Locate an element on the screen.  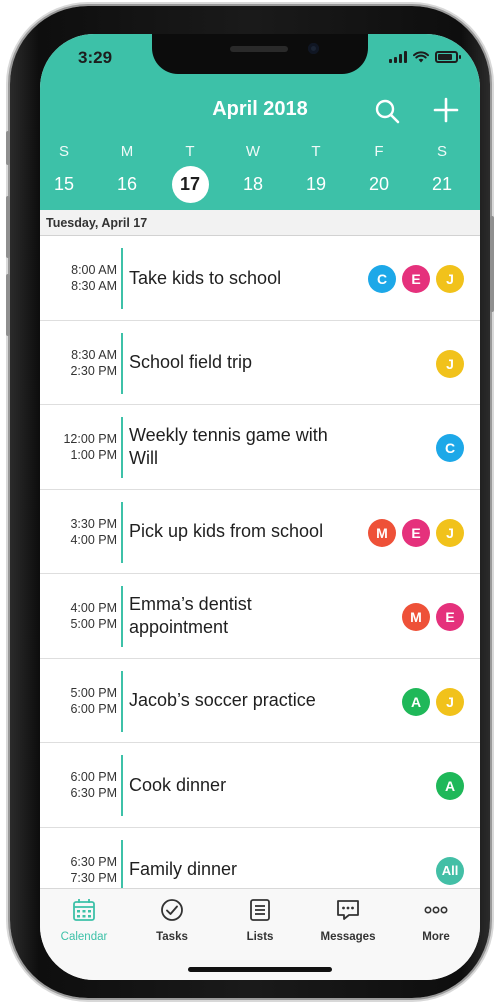
event-row: 5:00 PM 6:00 PM Jacob’s soccer practice A J is located at coordinates (260, 700).